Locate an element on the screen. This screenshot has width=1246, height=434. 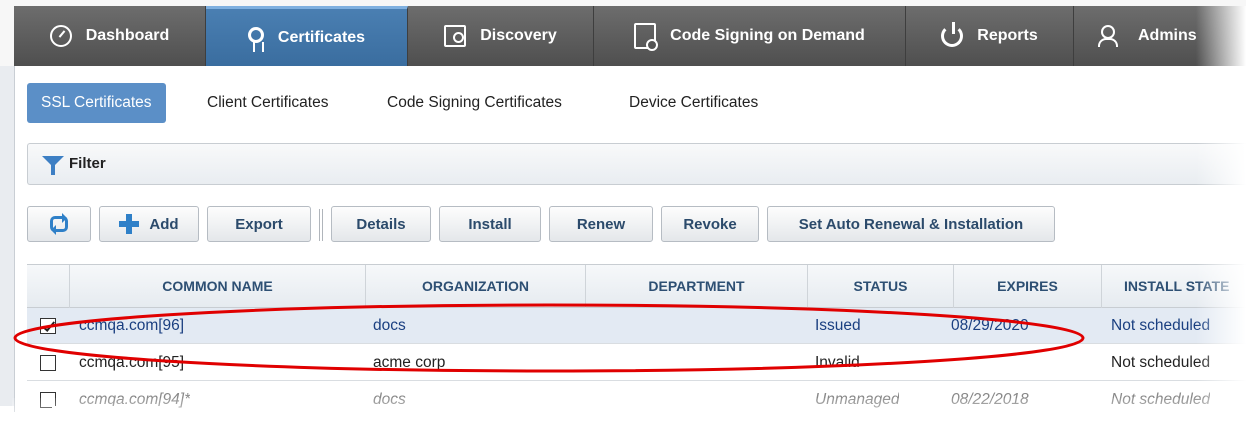
tab-dashboard: Dashboard is located at coordinates (110, 36).